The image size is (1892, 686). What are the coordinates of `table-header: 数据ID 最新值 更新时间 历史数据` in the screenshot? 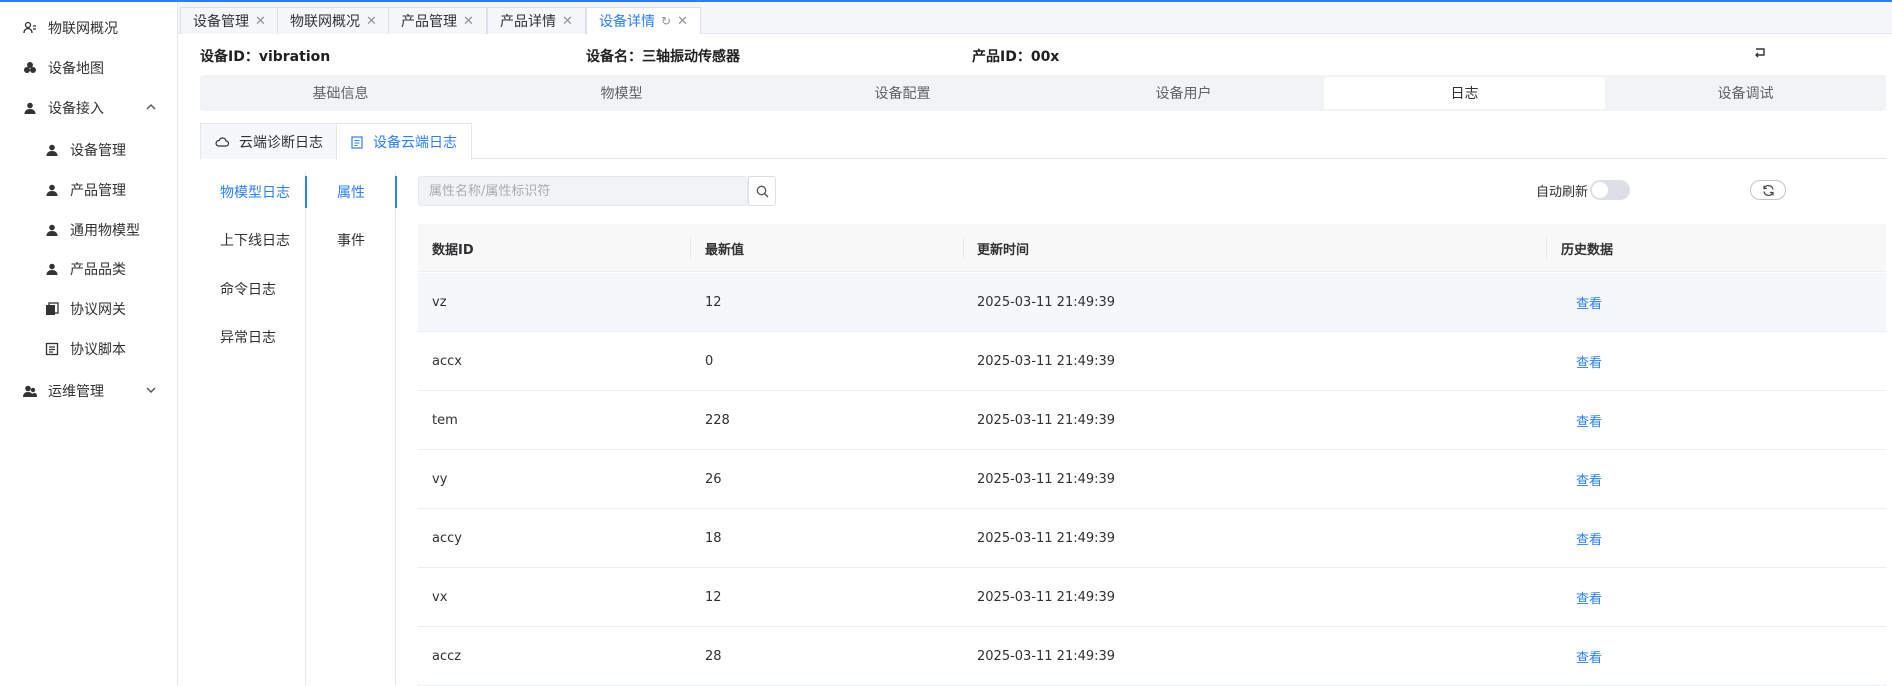 It's located at (1152, 248).